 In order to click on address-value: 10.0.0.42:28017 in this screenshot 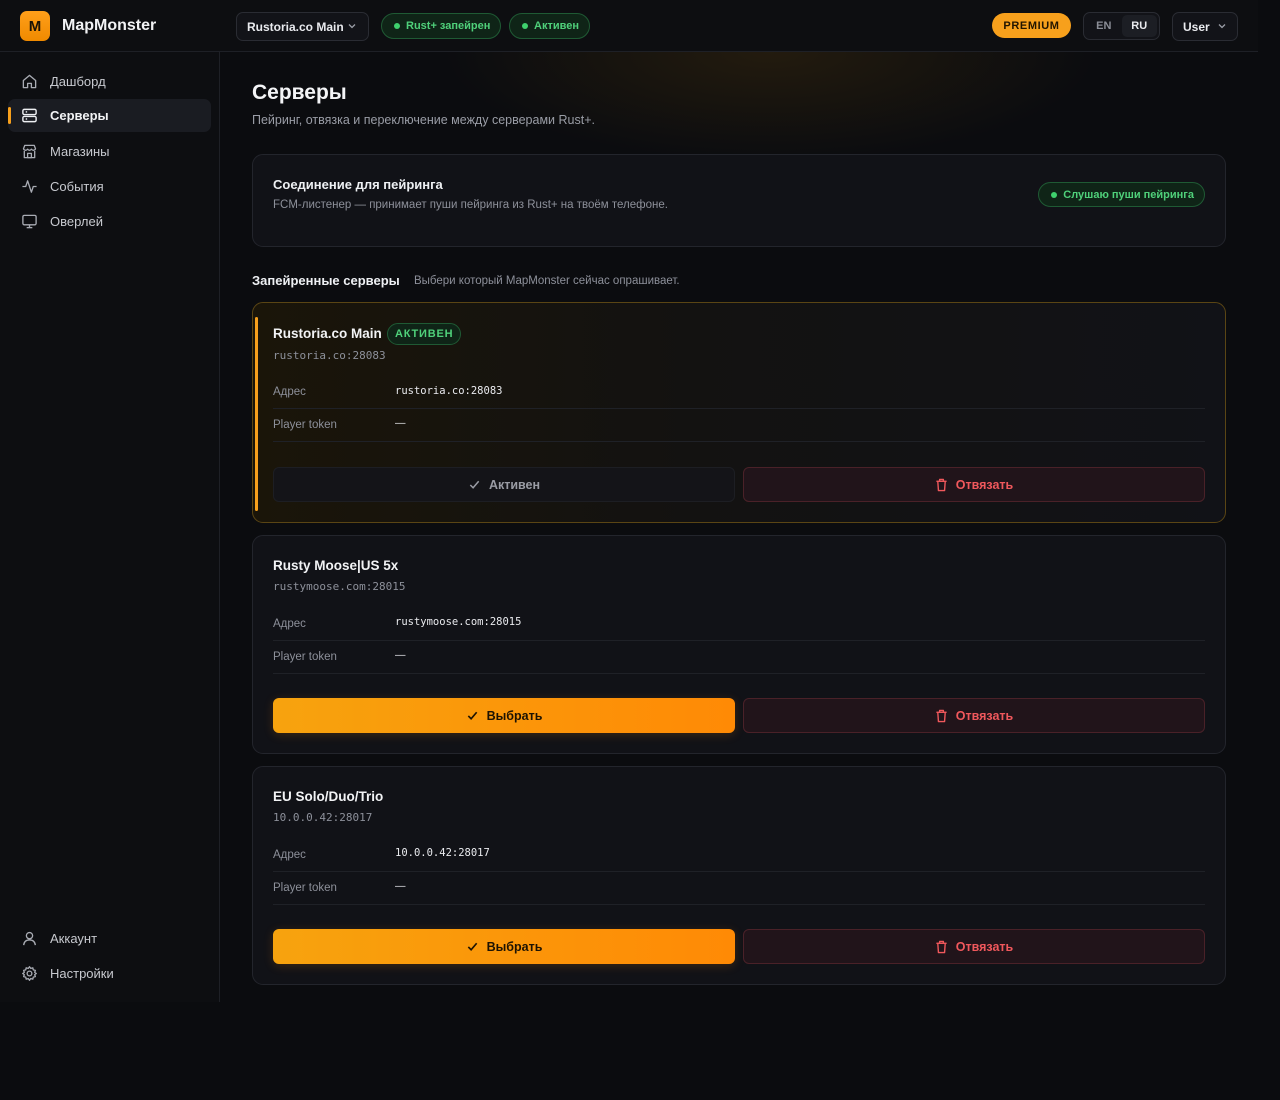, I will do `click(442, 853)`.